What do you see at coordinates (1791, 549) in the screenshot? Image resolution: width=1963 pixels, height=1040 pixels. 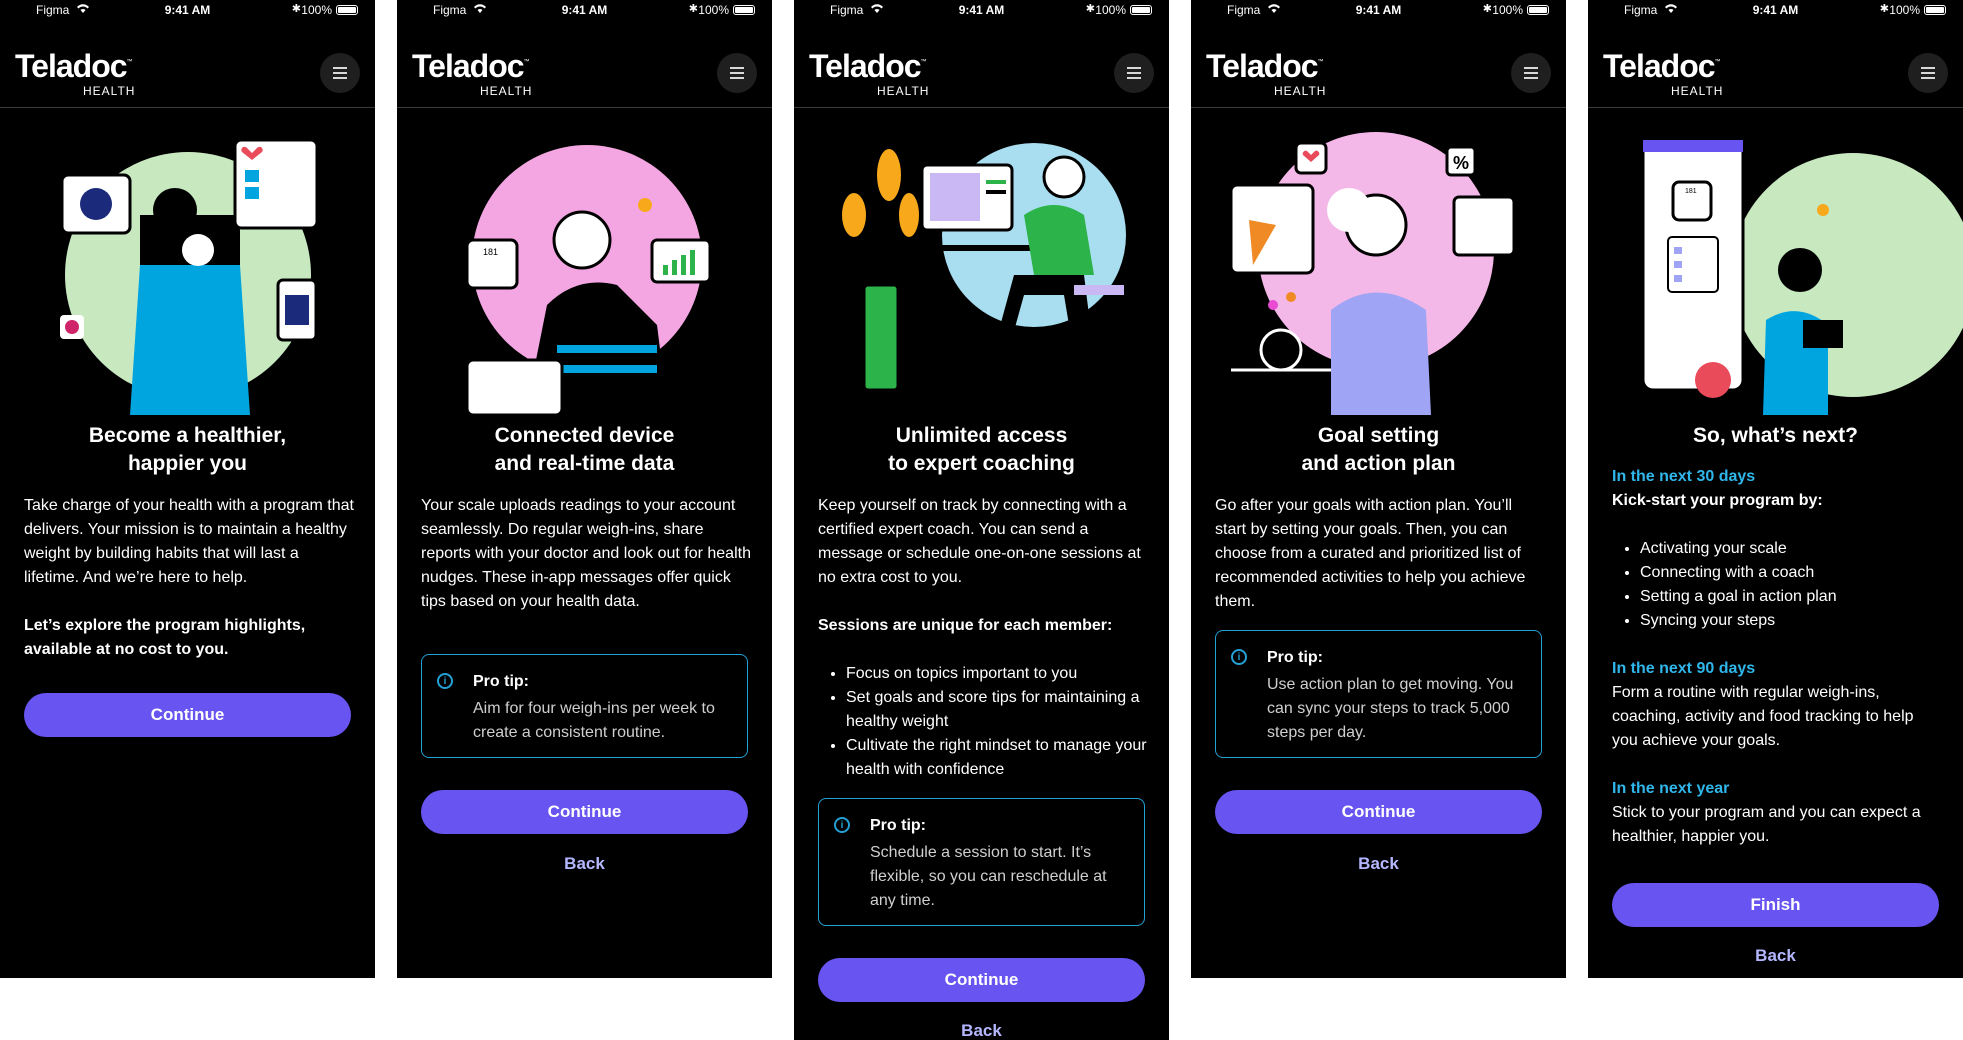 I see `list-item: Activating your scale` at bounding box center [1791, 549].